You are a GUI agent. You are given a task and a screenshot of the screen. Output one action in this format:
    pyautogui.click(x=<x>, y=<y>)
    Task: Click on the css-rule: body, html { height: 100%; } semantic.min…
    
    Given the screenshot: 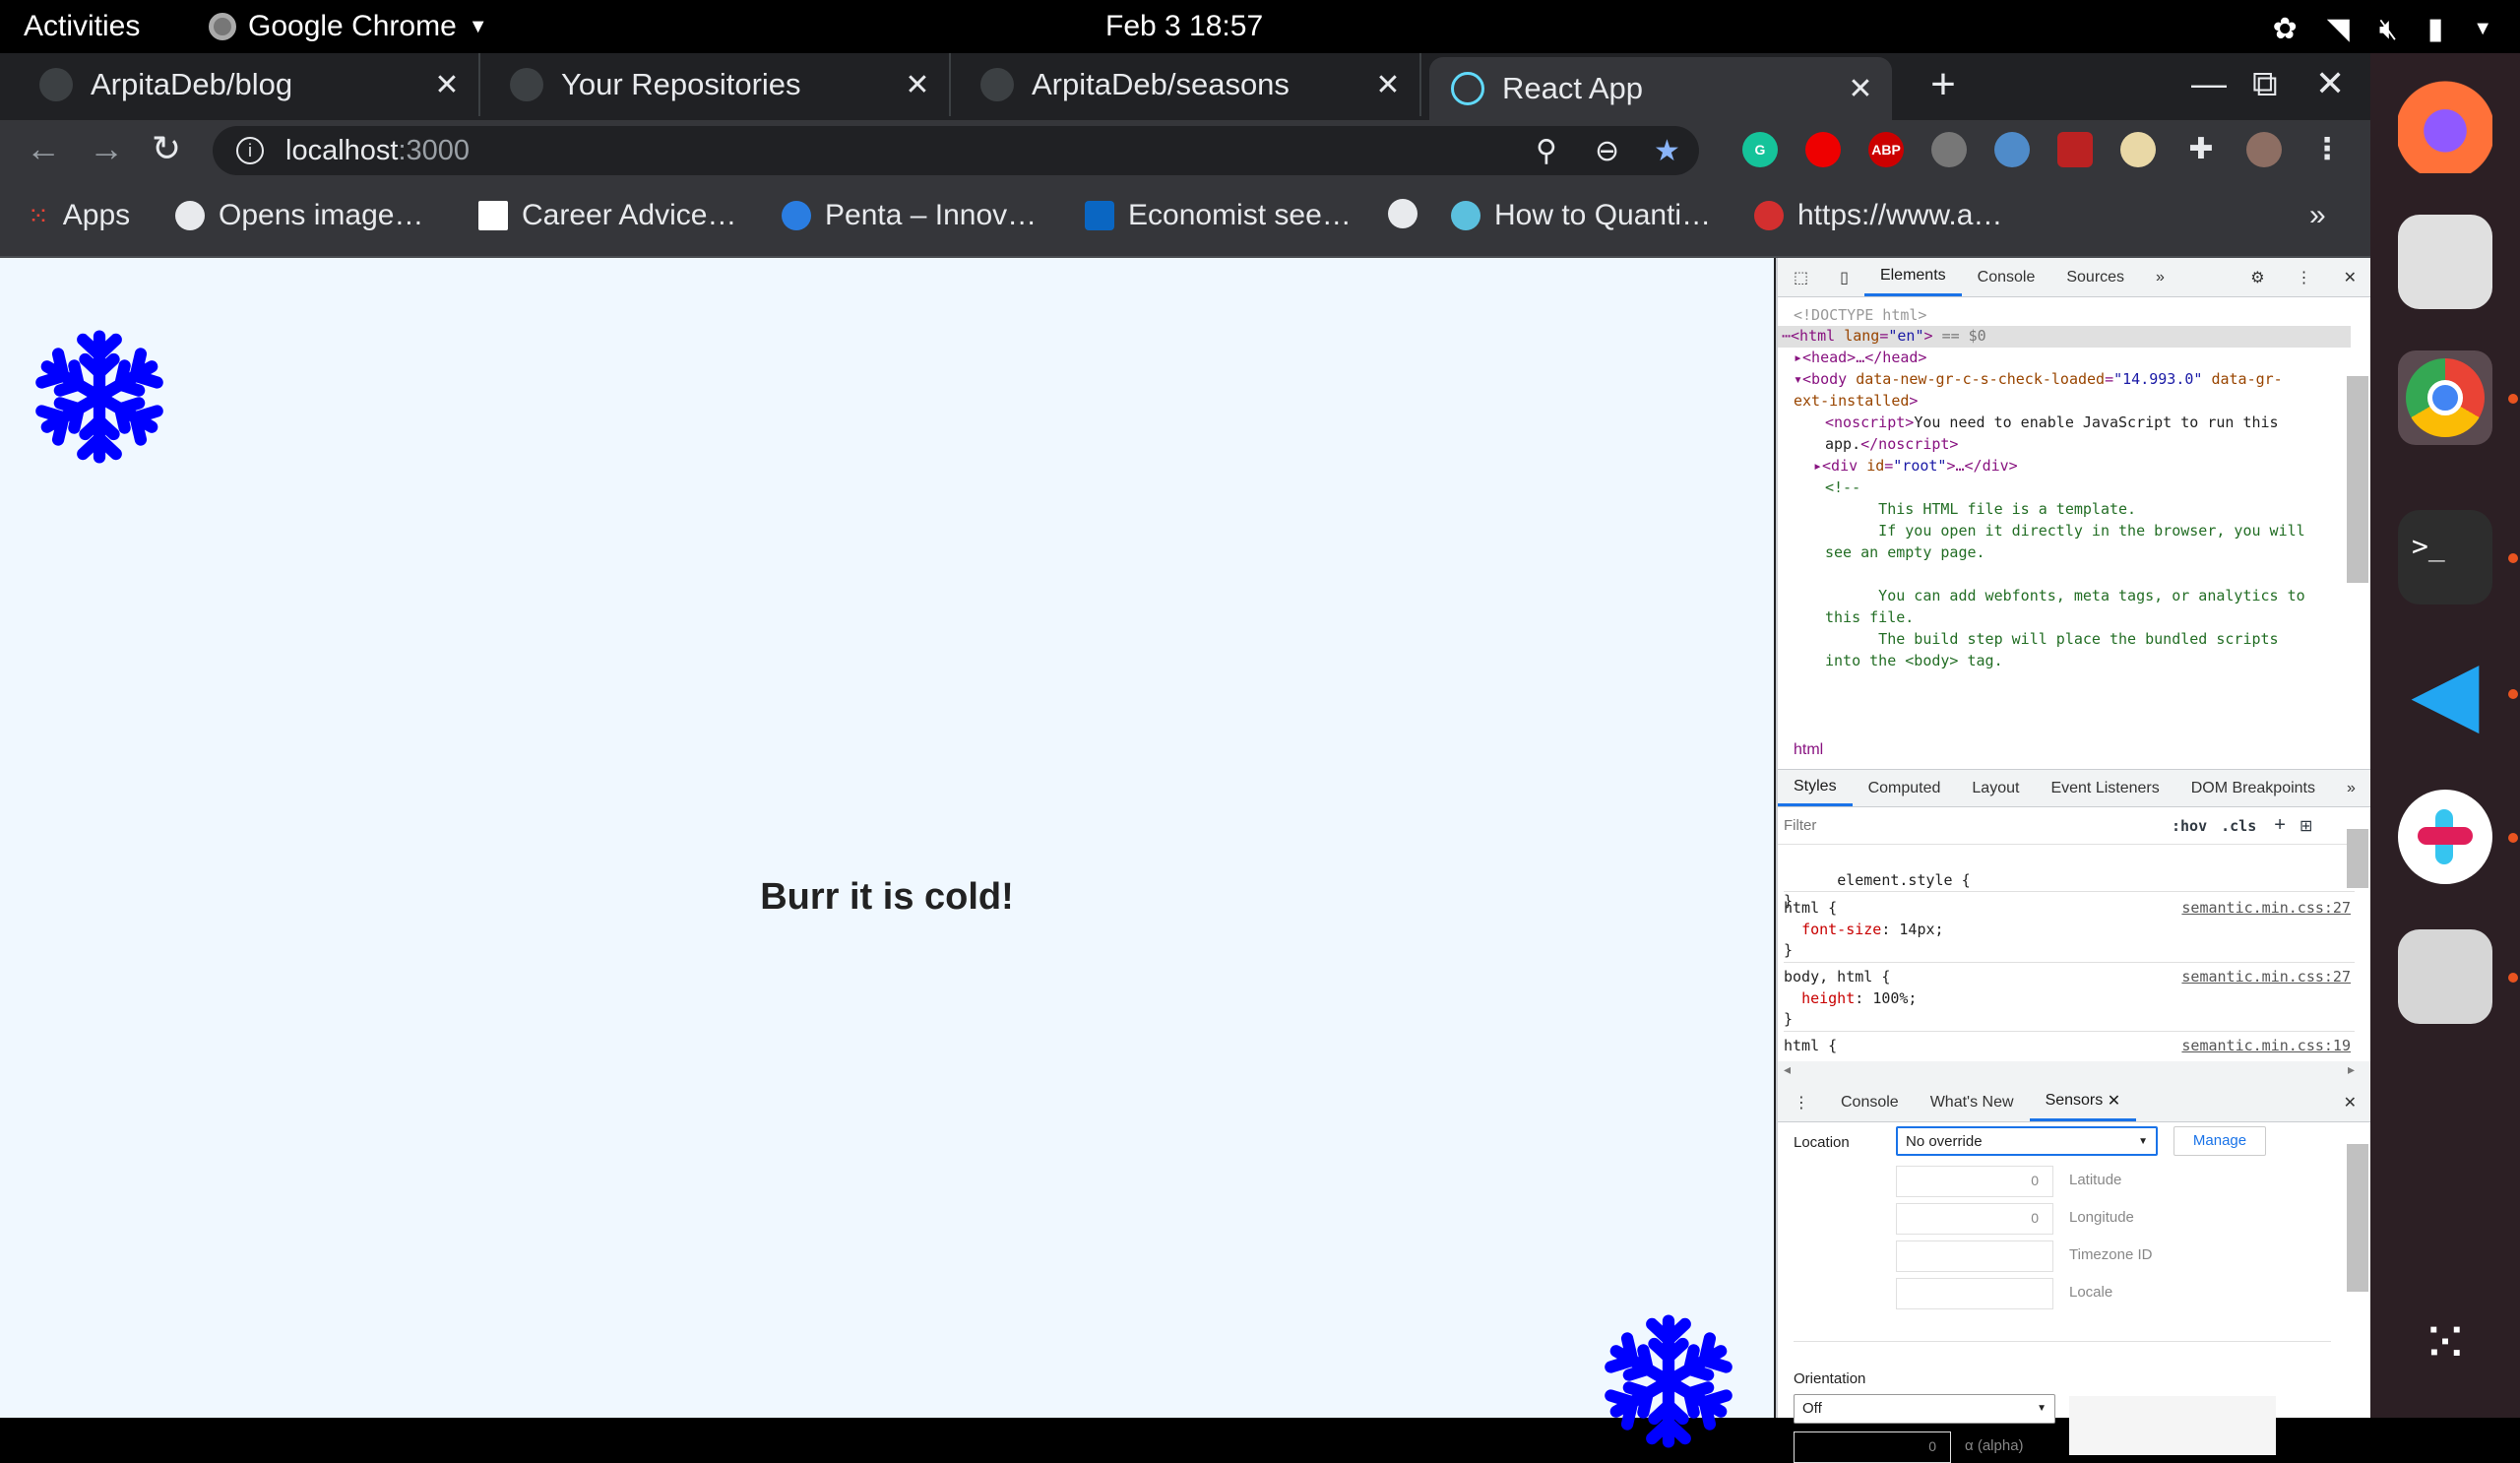 What is the action you would take?
    pyautogui.click(x=2069, y=999)
    